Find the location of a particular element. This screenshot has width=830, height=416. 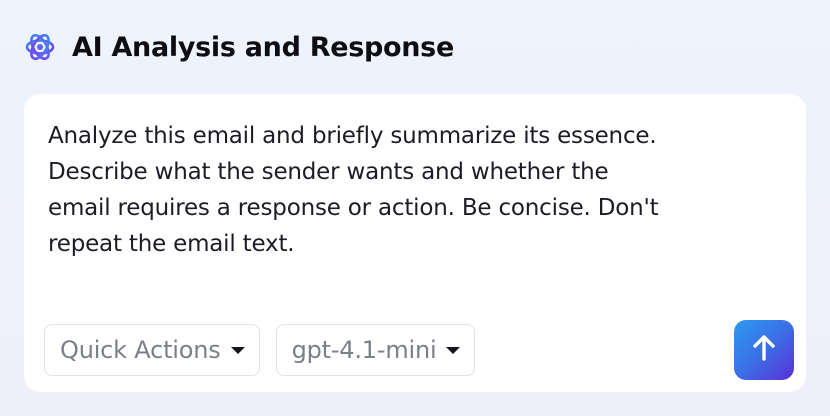

quick-actions-dropdown: Quick Actions is located at coordinates (152, 350).